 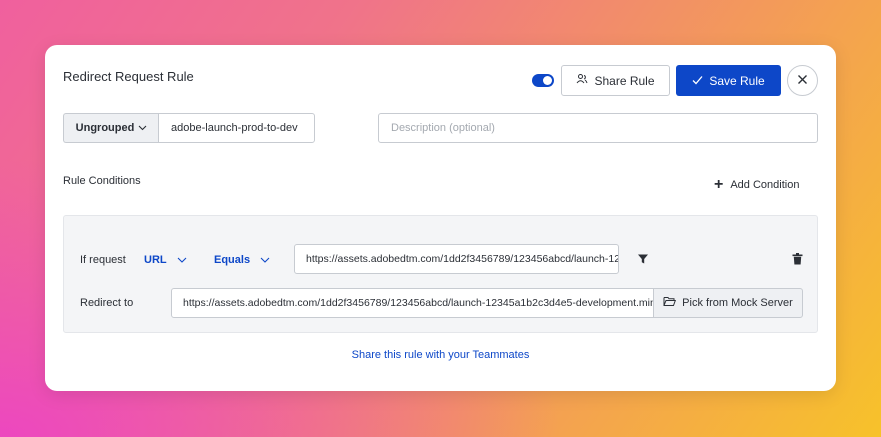 I want to click on save-rule-button: Save Rule, so click(x=728, y=80).